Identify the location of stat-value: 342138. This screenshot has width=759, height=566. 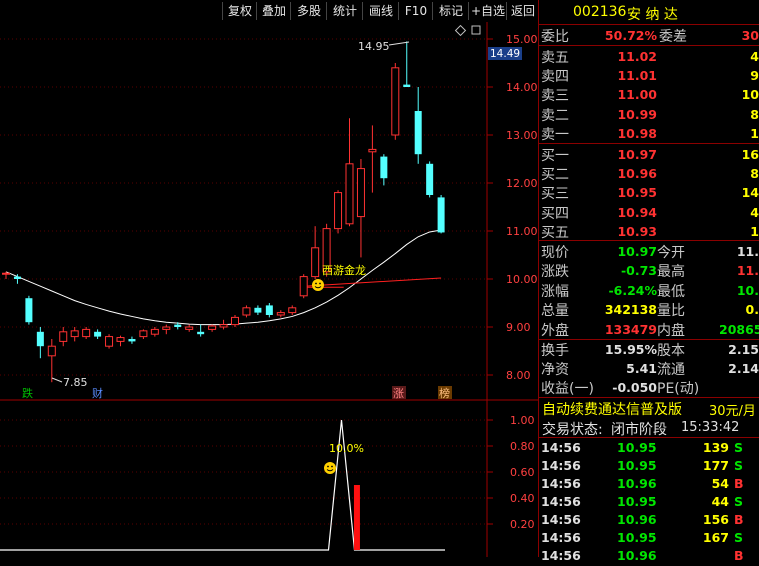
(630, 310).